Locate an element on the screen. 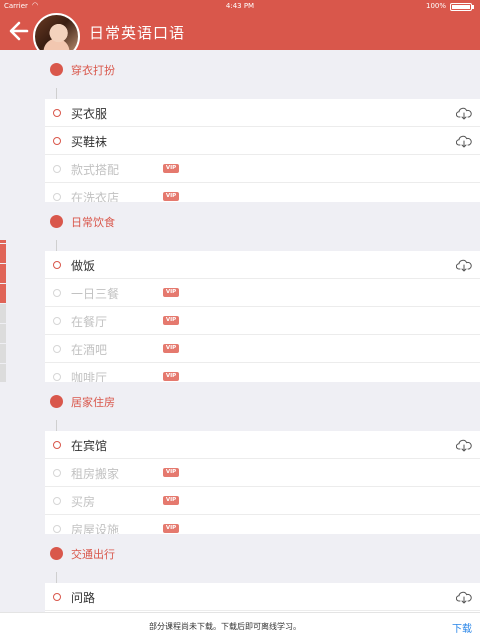  lesson-item: 款式搭配 VIP is located at coordinates (262, 169).